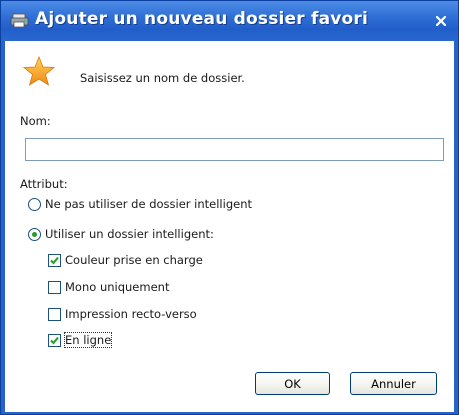 The width and height of the screenshot is (459, 415). I want to click on checkbox-label: En ligne, so click(88, 340).